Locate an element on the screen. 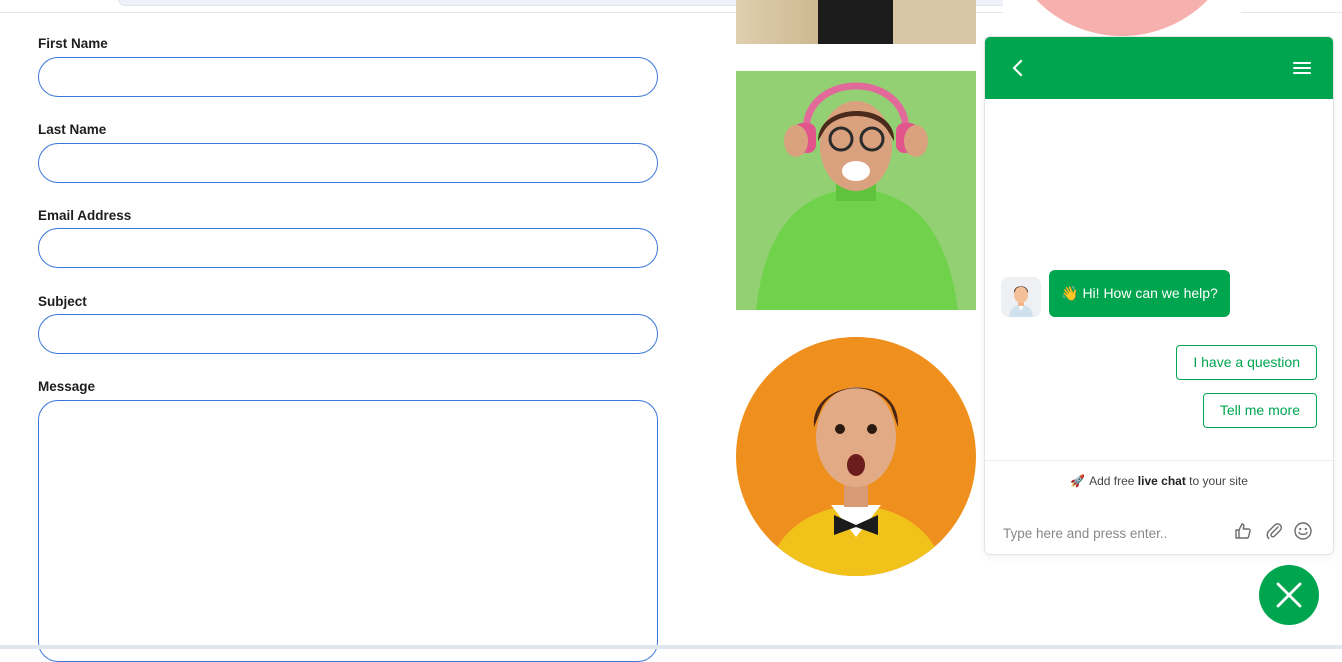 The image size is (1342, 662). photo-person-in-coat is located at coordinates (856, 22).